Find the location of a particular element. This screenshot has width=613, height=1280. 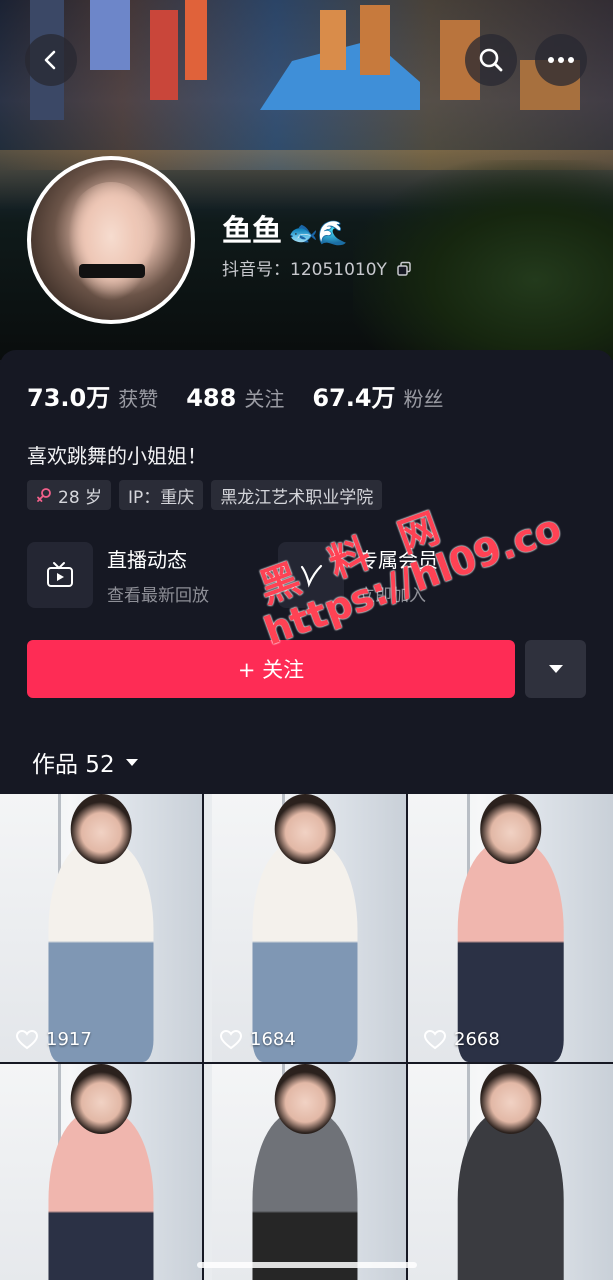

tag-row: 28 岁 IP：重庆 黑龙江艺术职业学院 is located at coordinates (205, 495).